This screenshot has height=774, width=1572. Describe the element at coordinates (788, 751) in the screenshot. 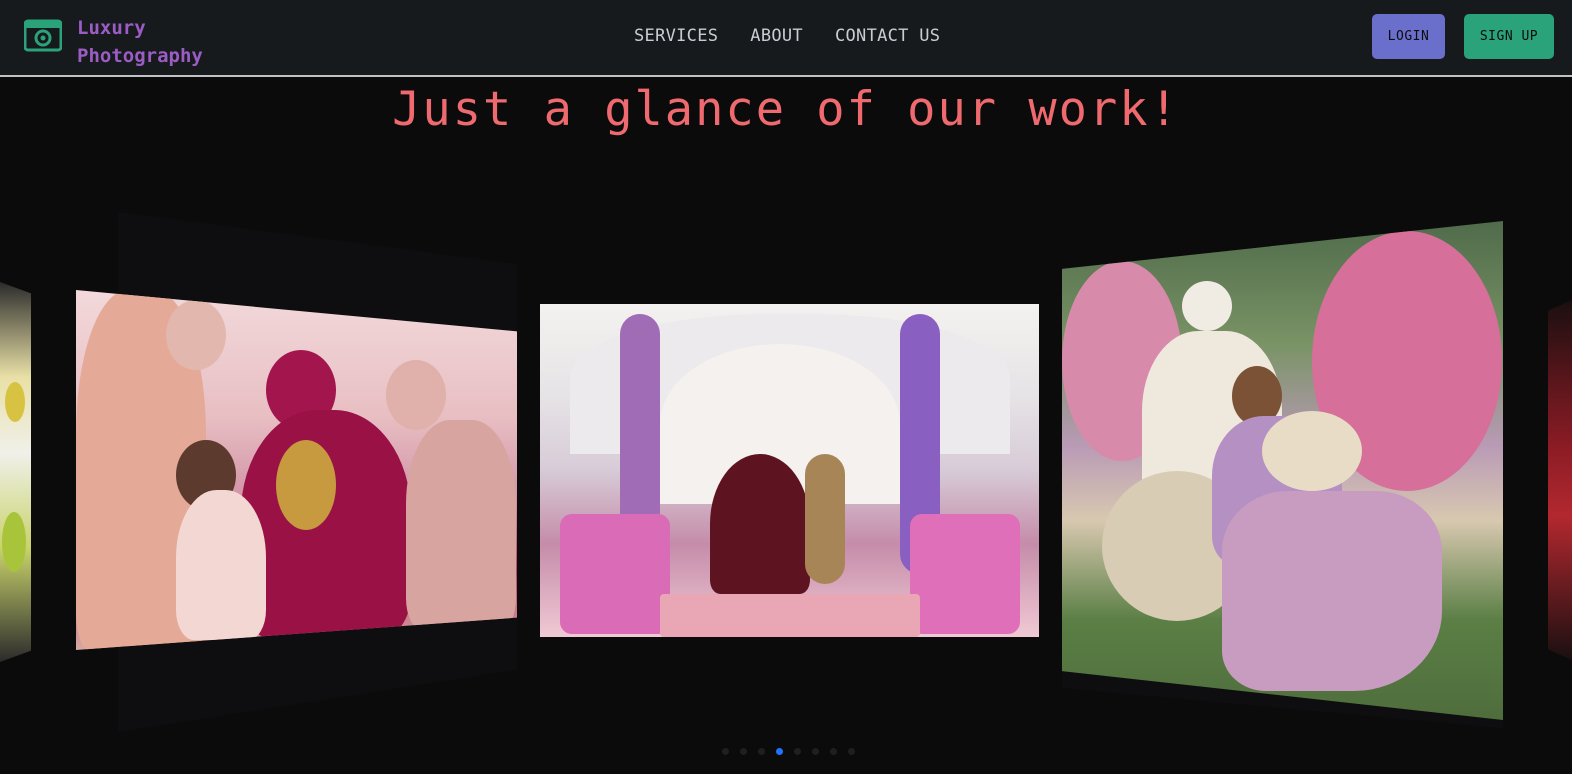

I see `carousel-dots` at that location.